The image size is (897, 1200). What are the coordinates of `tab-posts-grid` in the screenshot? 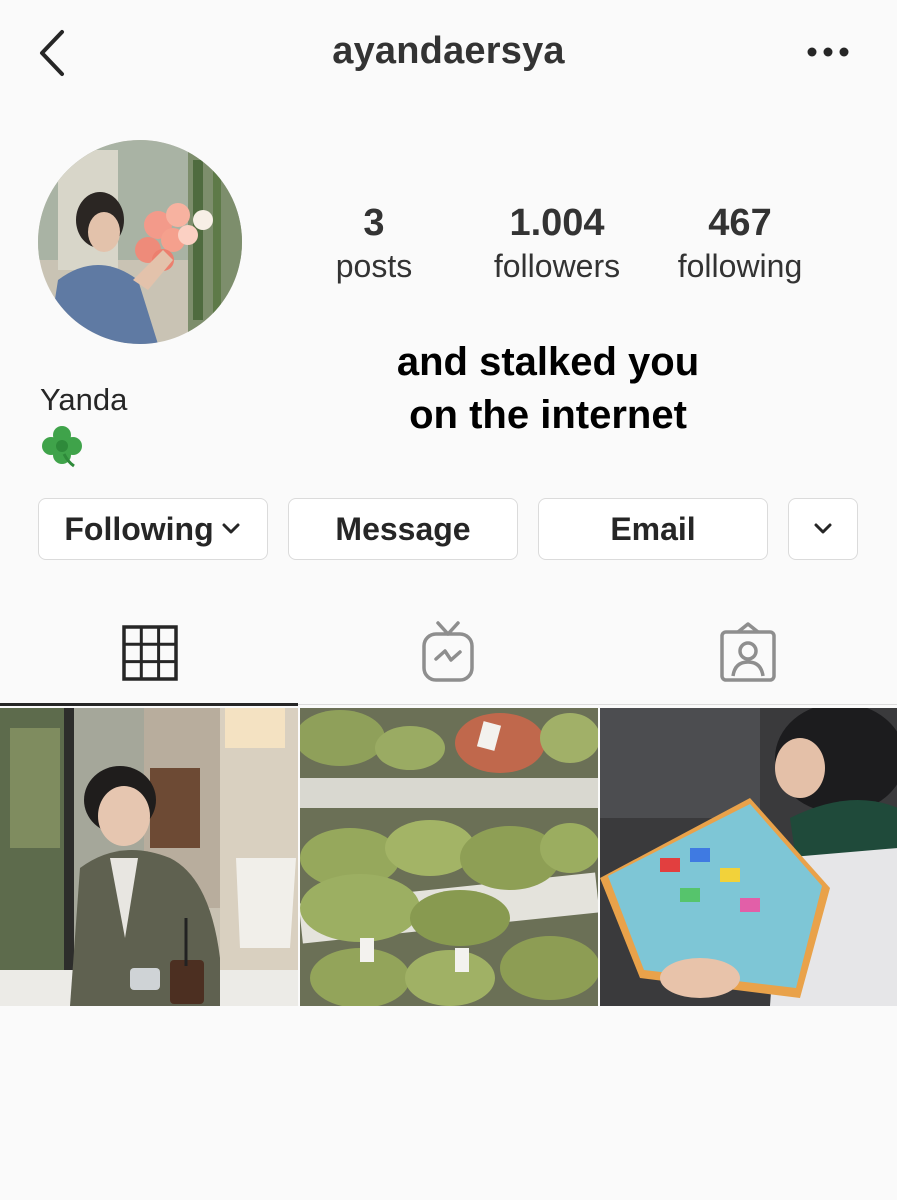 It's located at (150, 652).